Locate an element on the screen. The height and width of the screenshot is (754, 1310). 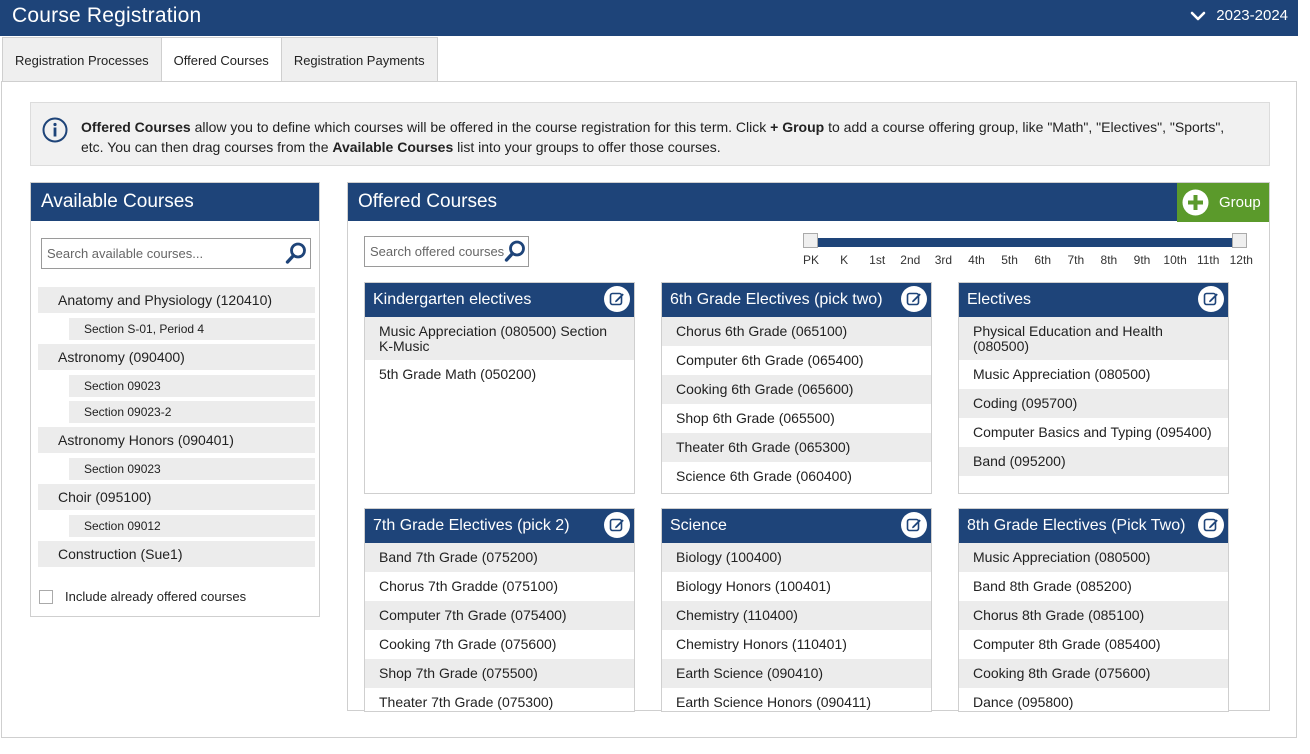
offered-course-item: Shop 7th Grade (075500) is located at coordinates (499, 673).